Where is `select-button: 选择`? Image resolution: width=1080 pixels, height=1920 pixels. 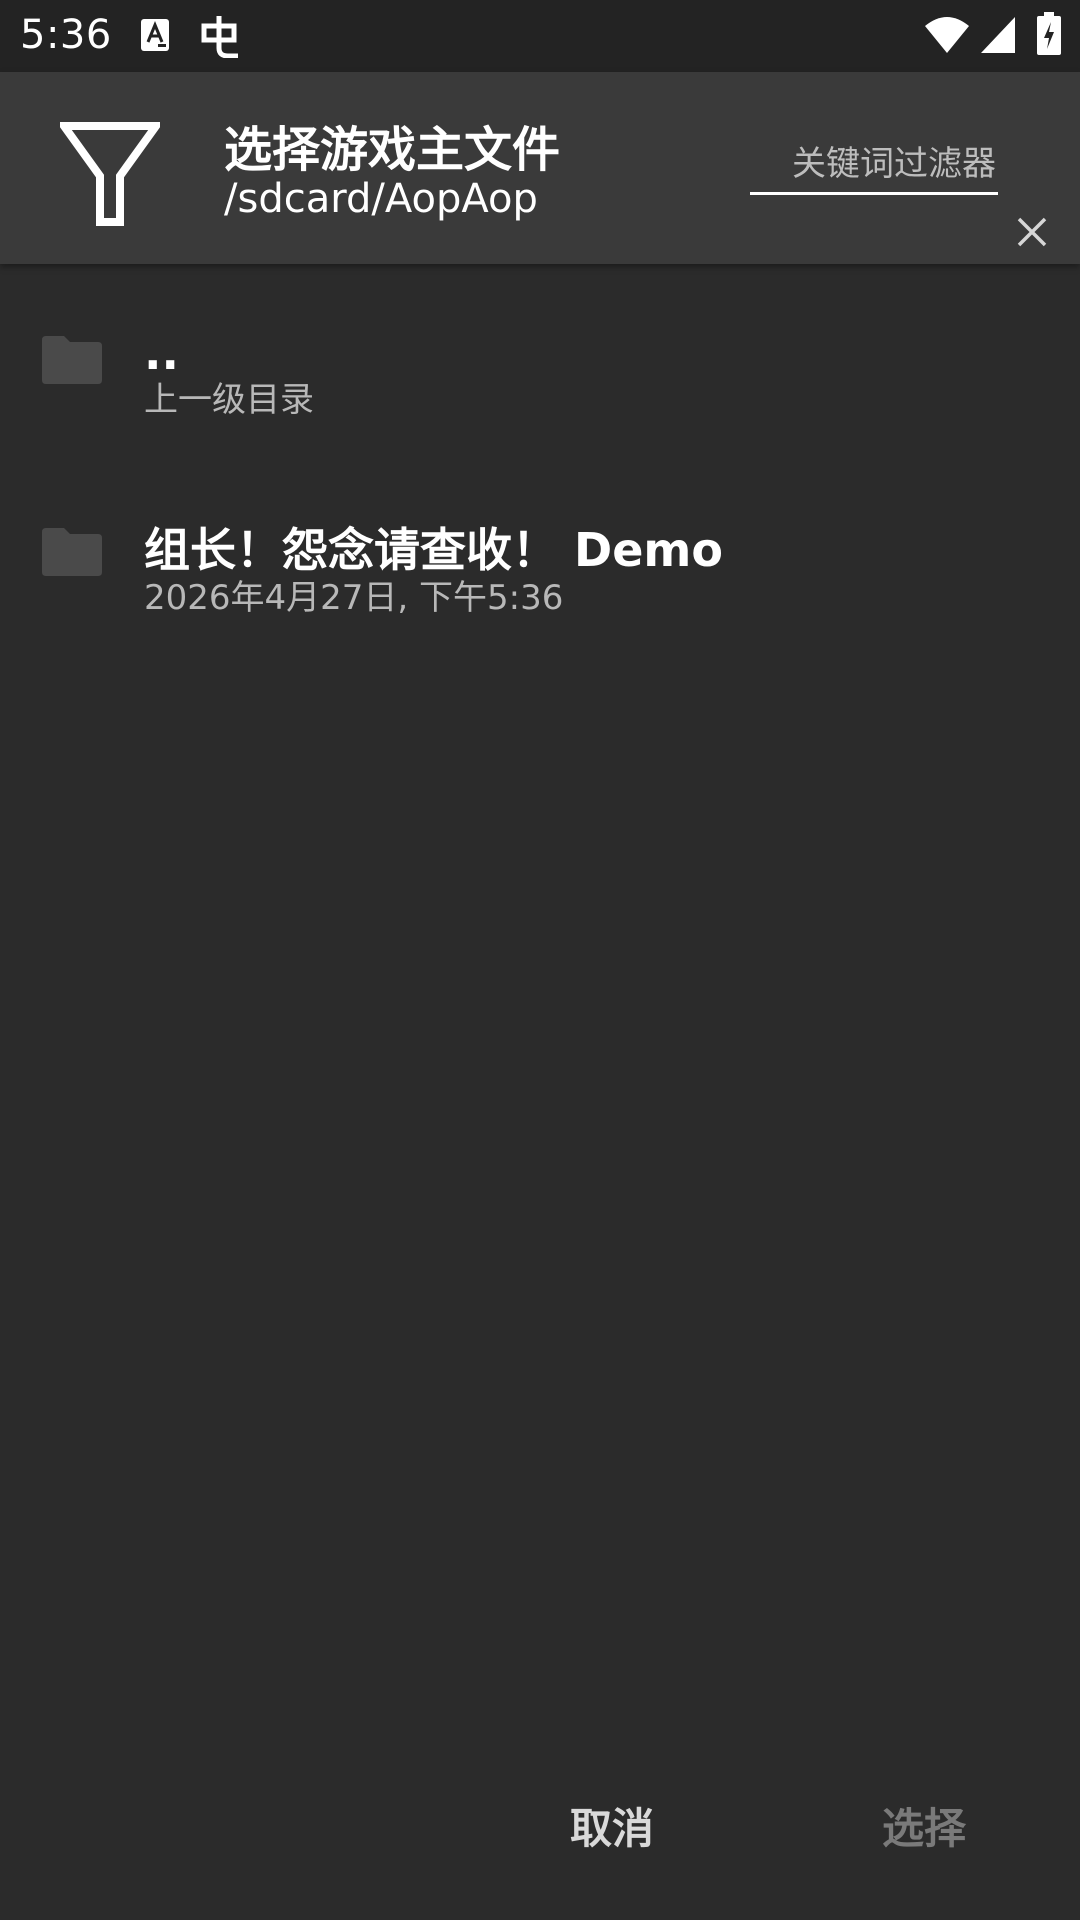 select-button: 选择 is located at coordinates (924, 1825).